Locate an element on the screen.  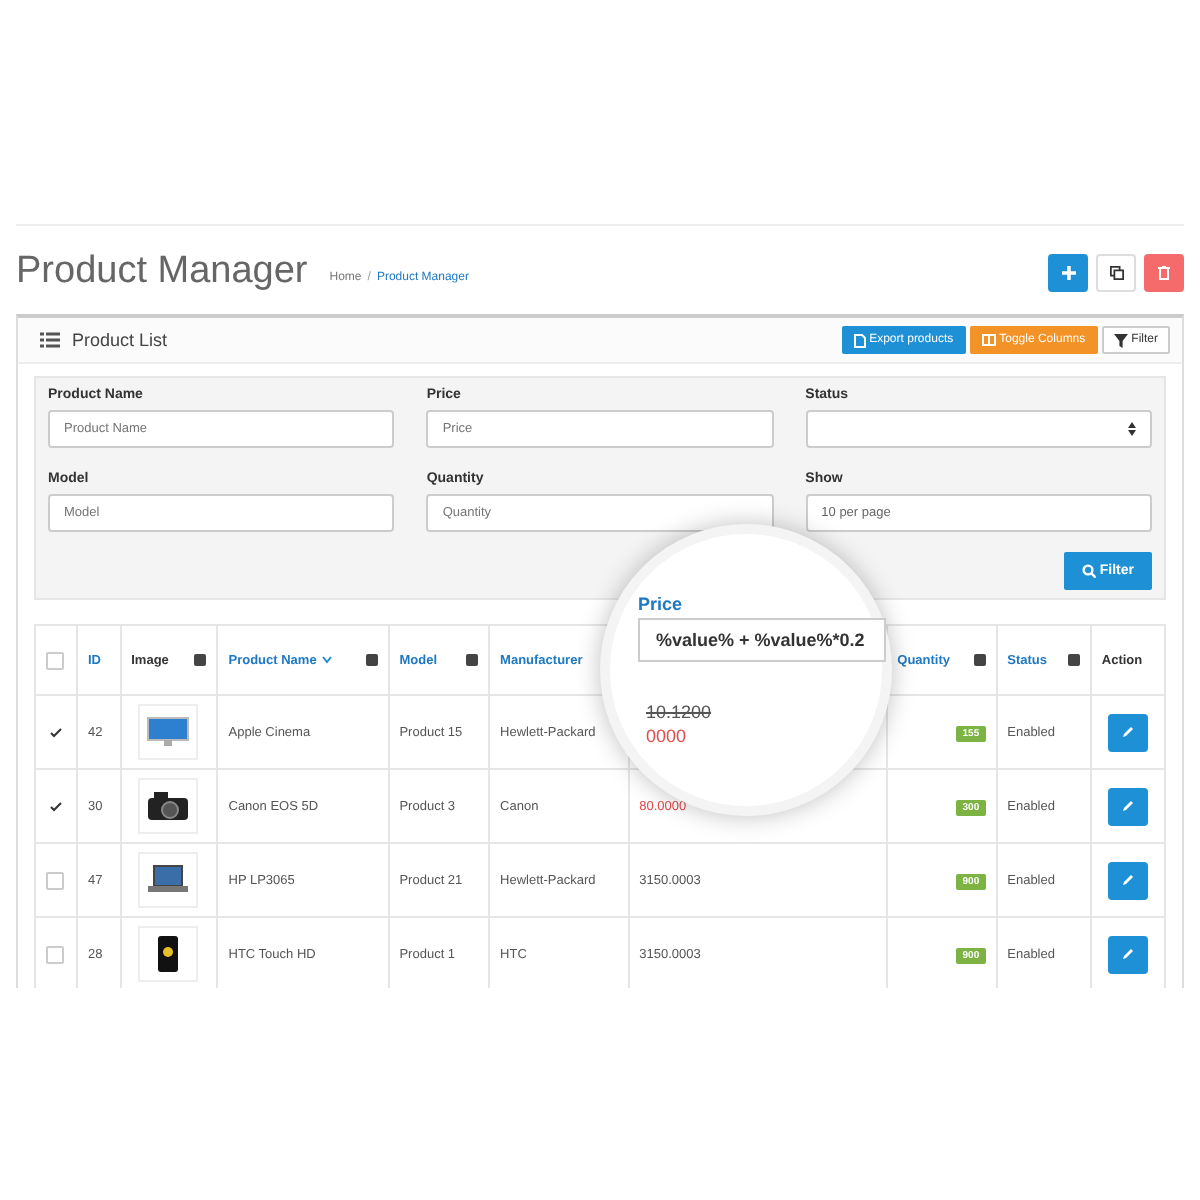
search-icon is located at coordinates (1088, 571).